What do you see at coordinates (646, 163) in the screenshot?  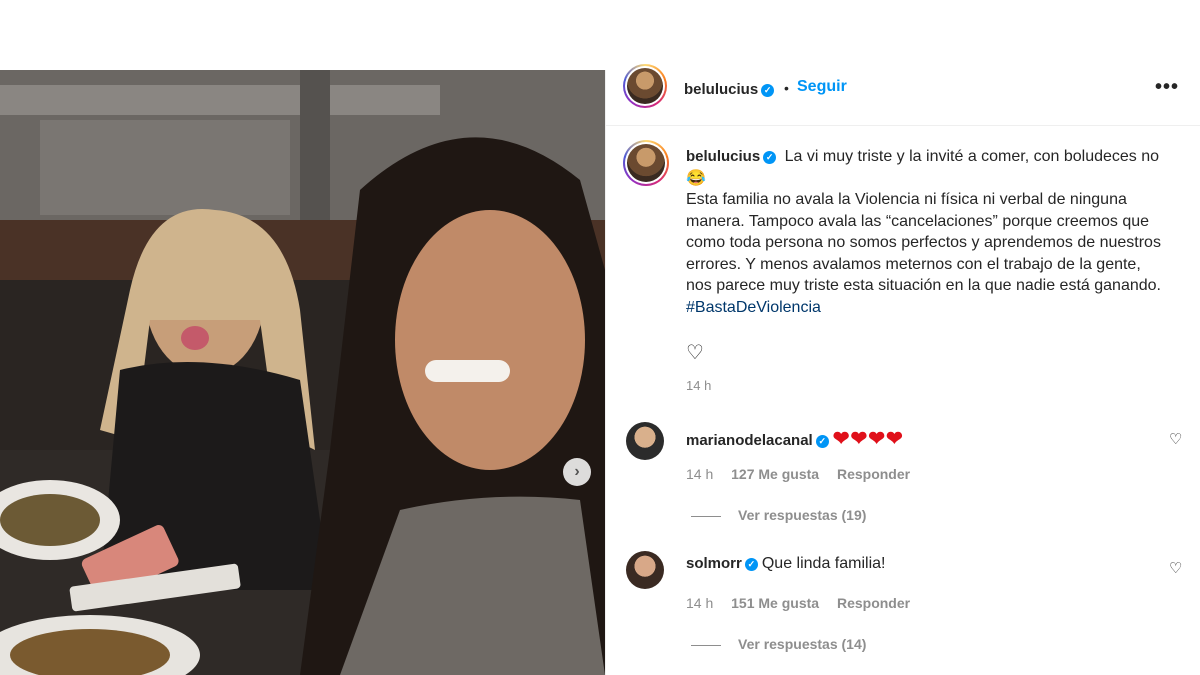 I see `caption-author-avatar` at bounding box center [646, 163].